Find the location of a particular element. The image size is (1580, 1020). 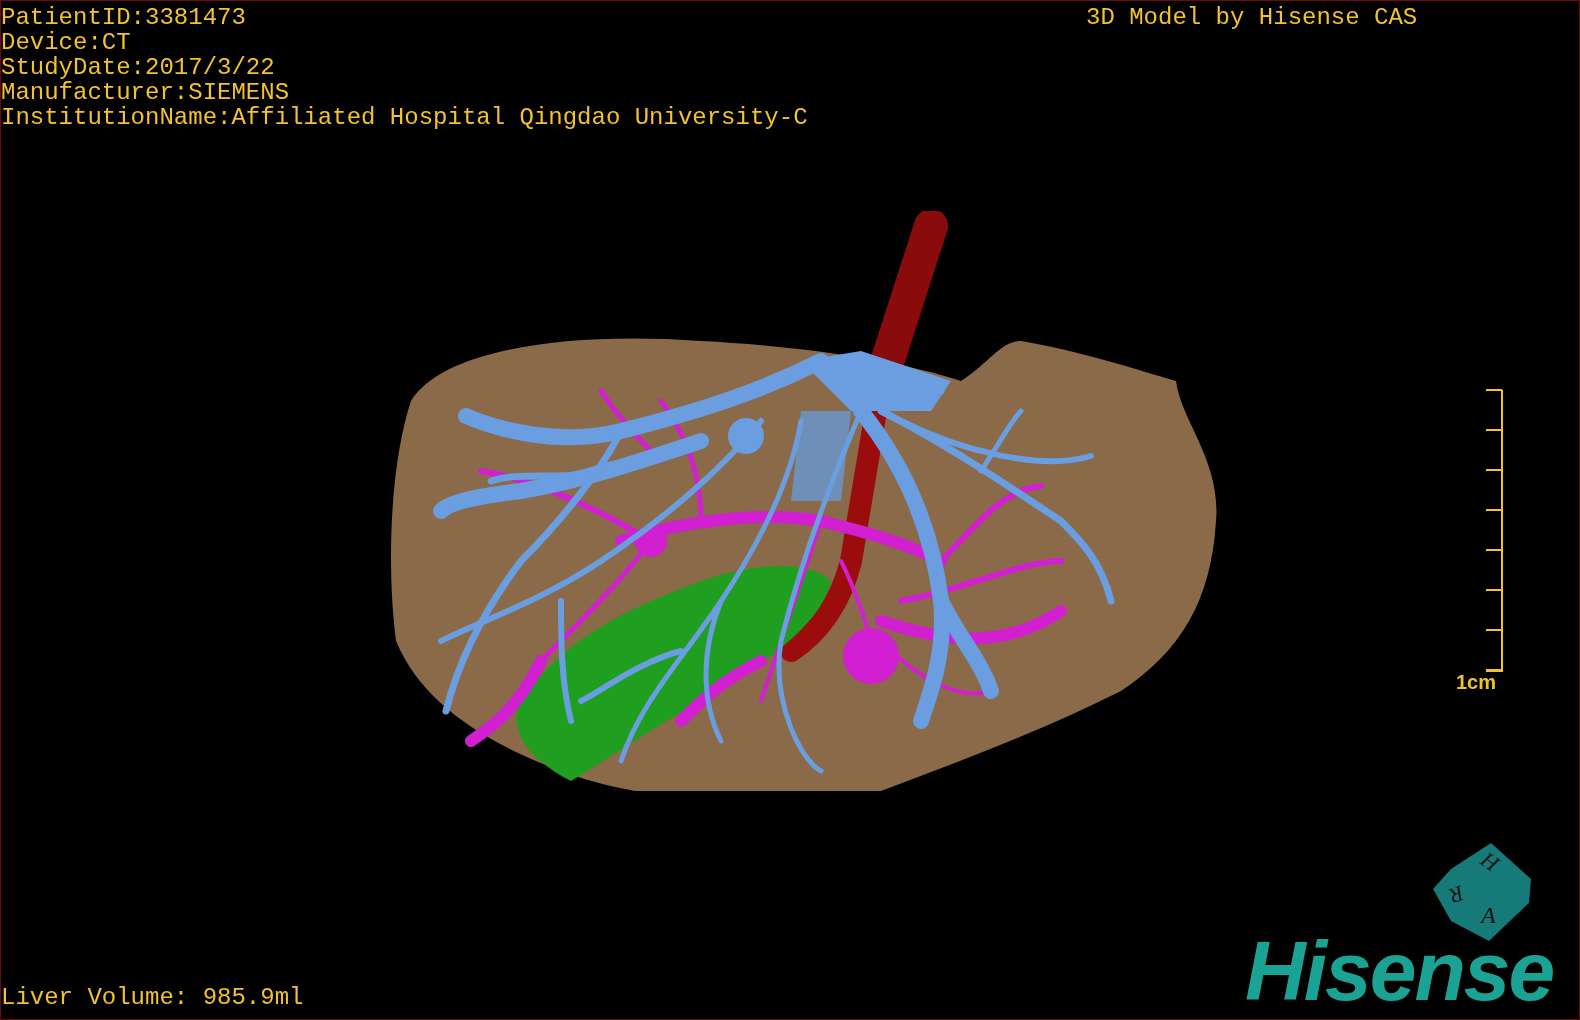

liver-volume-text: Liver Volume: 985.9ml is located at coordinates (152, 997).